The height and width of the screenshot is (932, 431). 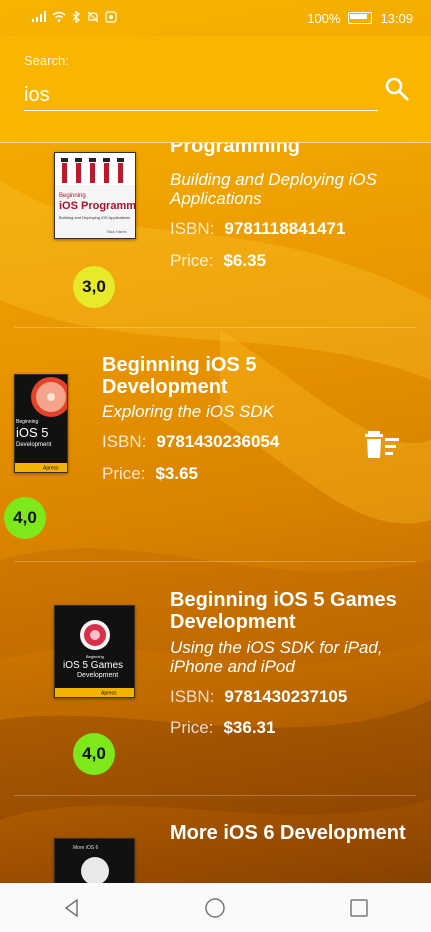 I want to click on battery-icon, so click(x=360, y=18).